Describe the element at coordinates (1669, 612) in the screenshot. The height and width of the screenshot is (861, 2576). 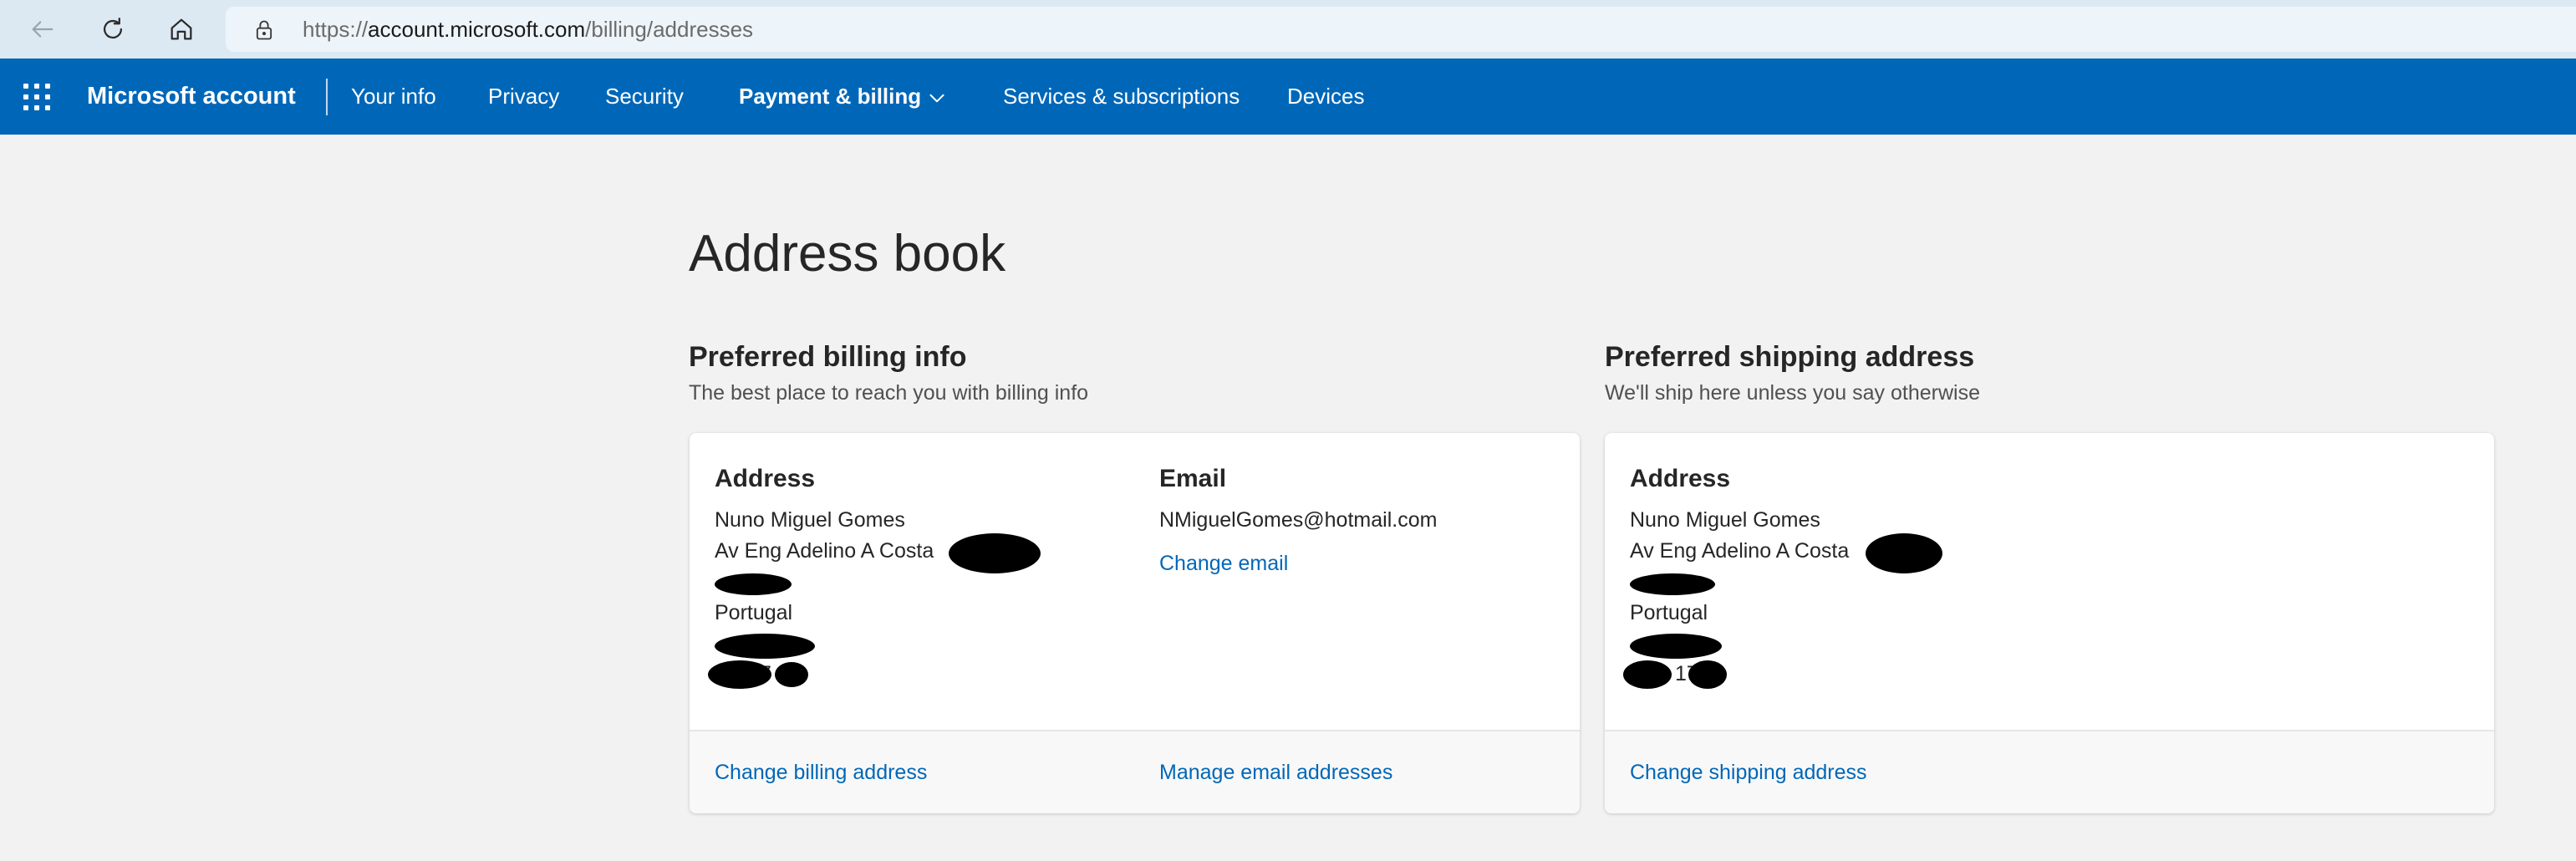
I see `shipping-country: Portugal` at that location.